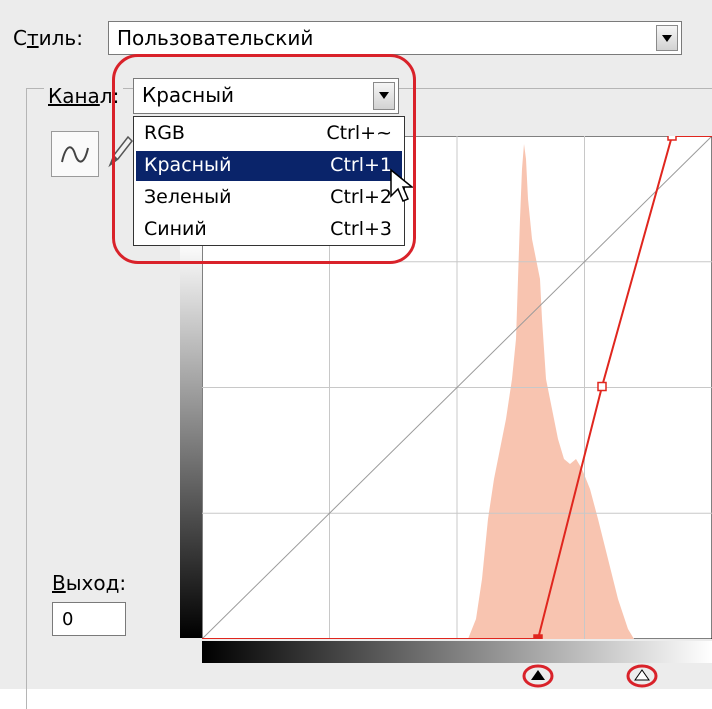  Describe the element at coordinates (96, 583) in the screenshot. I see `output-label-rest: ыход:` at that location.